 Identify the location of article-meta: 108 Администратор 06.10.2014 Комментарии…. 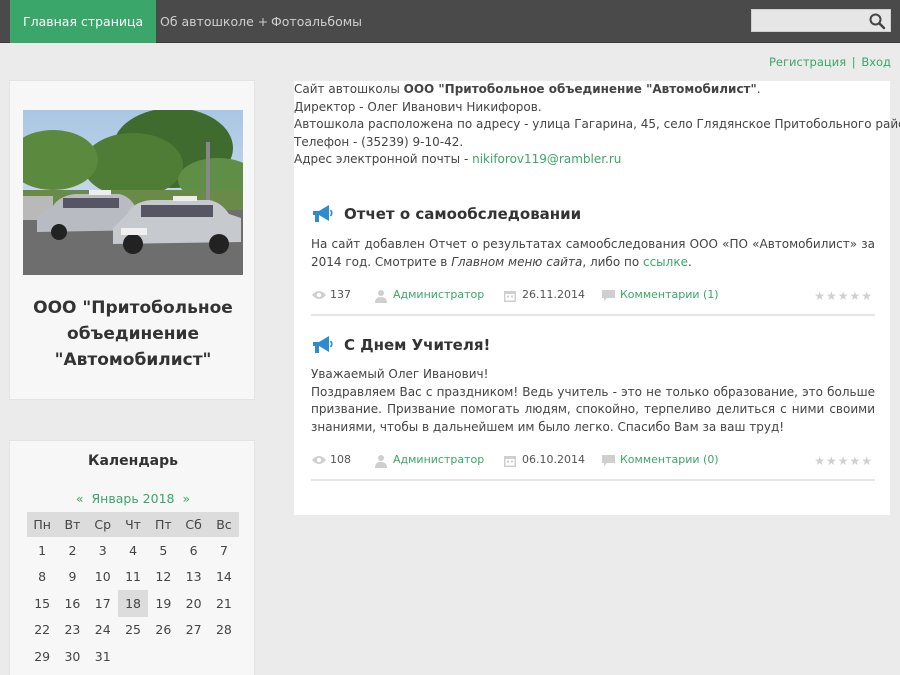
(593, 467).